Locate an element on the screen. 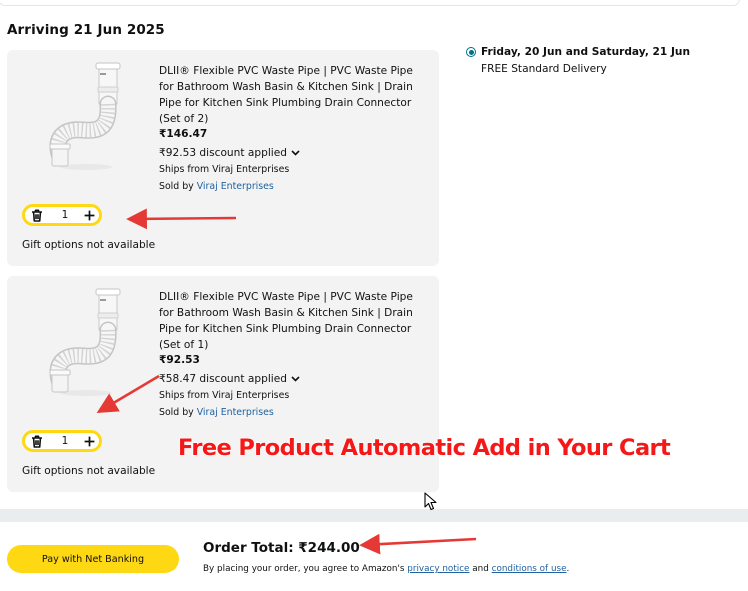 The width and height of the screenshot is (748, 591). discount-label: ₹58.47 discount applied is located at coordinates (223, 379).